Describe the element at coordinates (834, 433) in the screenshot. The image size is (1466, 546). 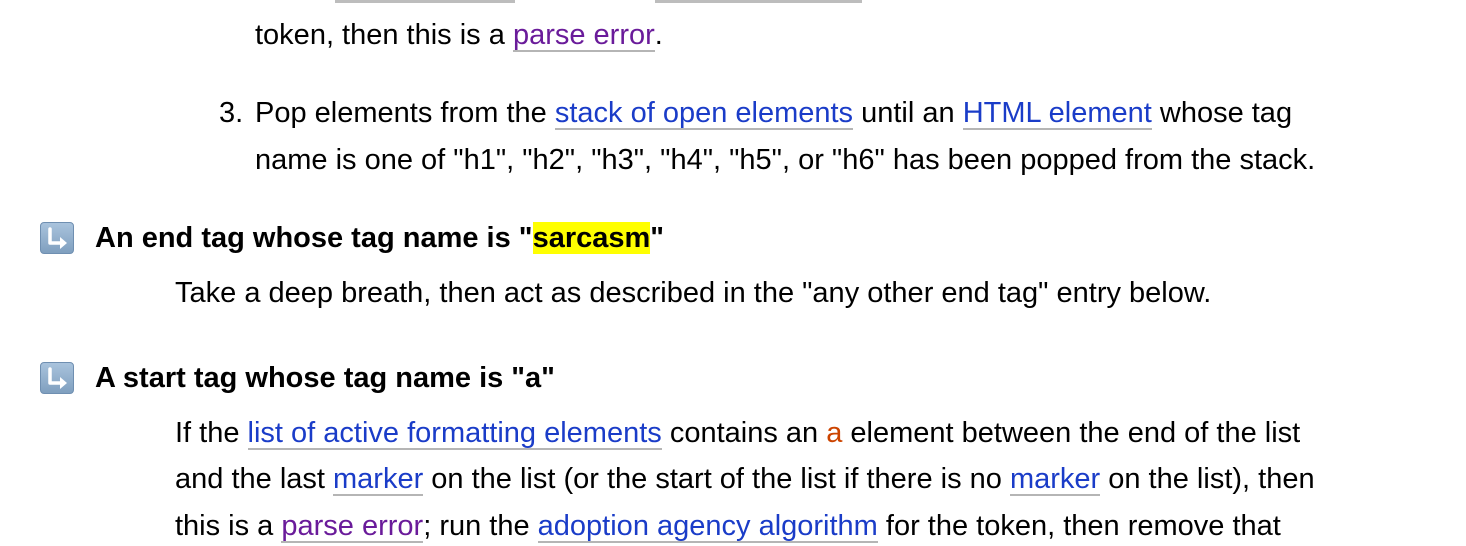
I see `a-element-code: a` at that location.